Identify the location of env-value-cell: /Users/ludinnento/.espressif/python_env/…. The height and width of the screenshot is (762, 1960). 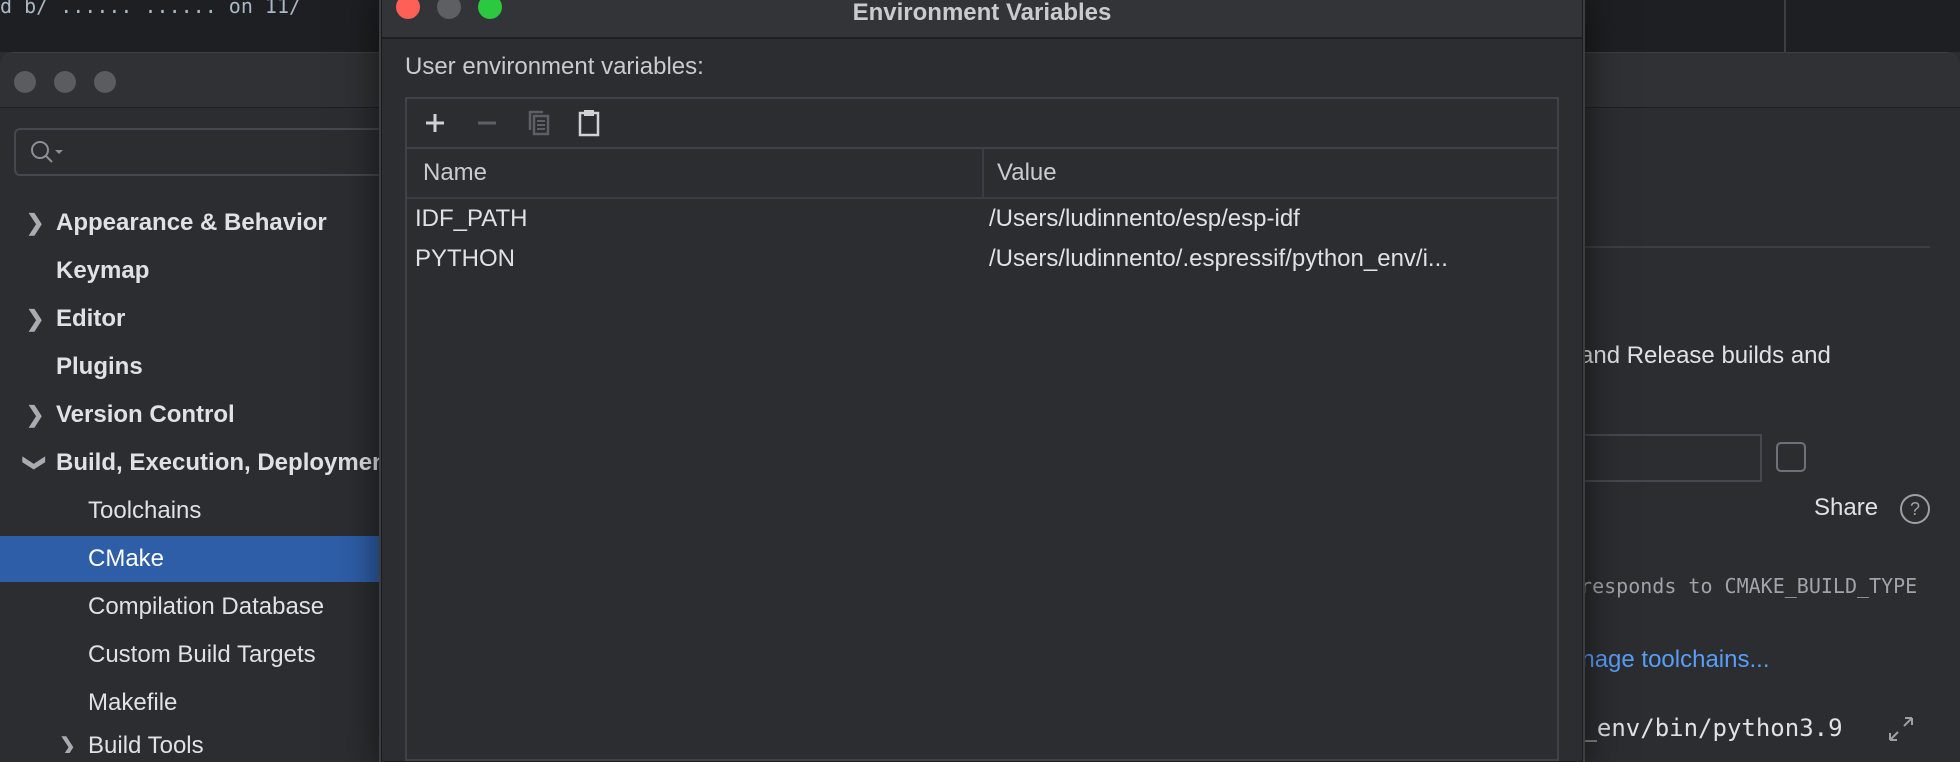
(1269, 259).